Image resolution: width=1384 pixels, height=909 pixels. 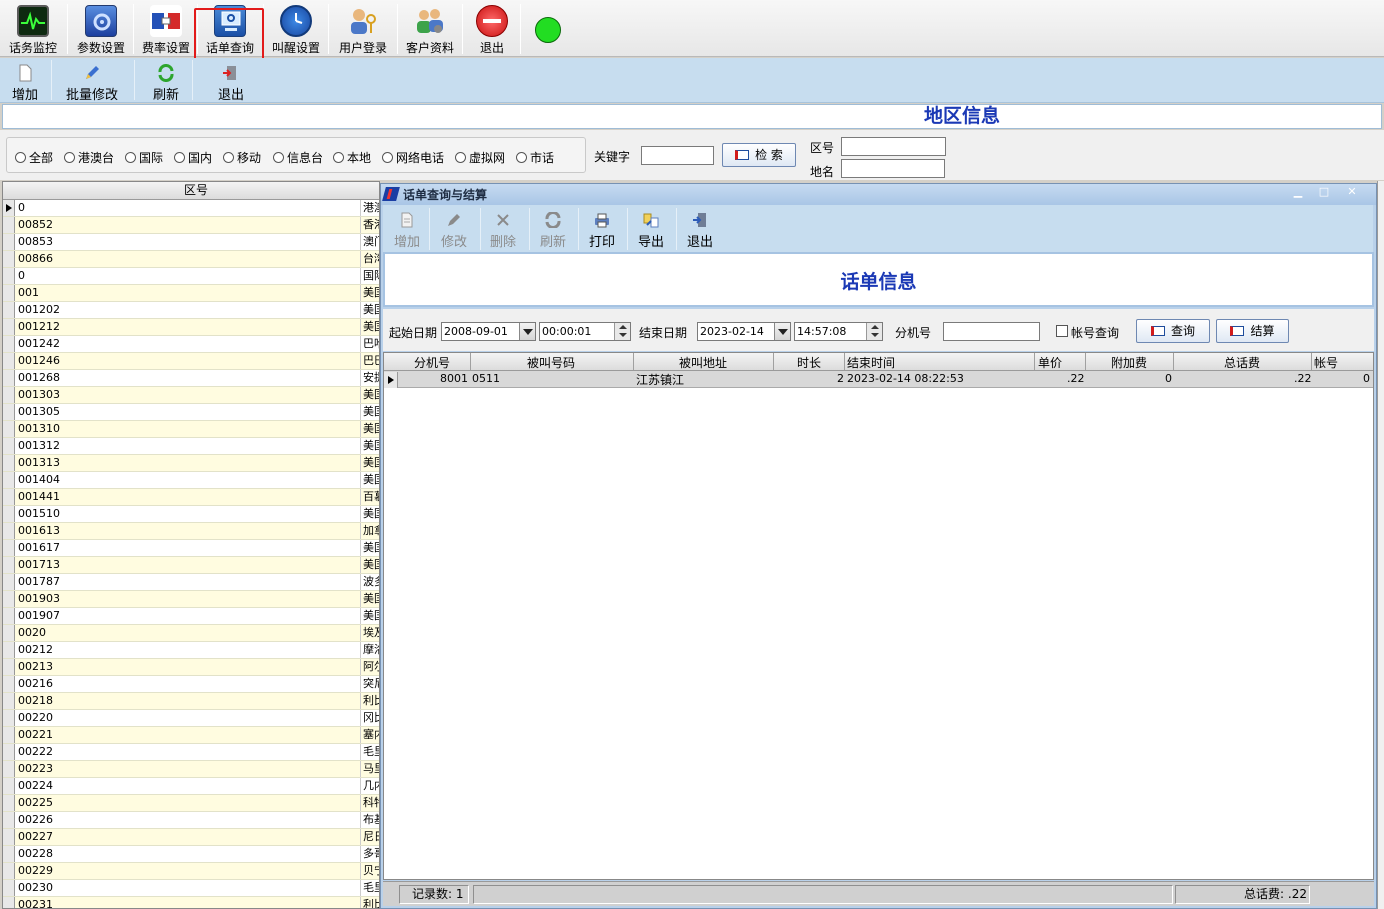 I want to click on table-row: 001242 巴哈, so click(x=191, y=344).